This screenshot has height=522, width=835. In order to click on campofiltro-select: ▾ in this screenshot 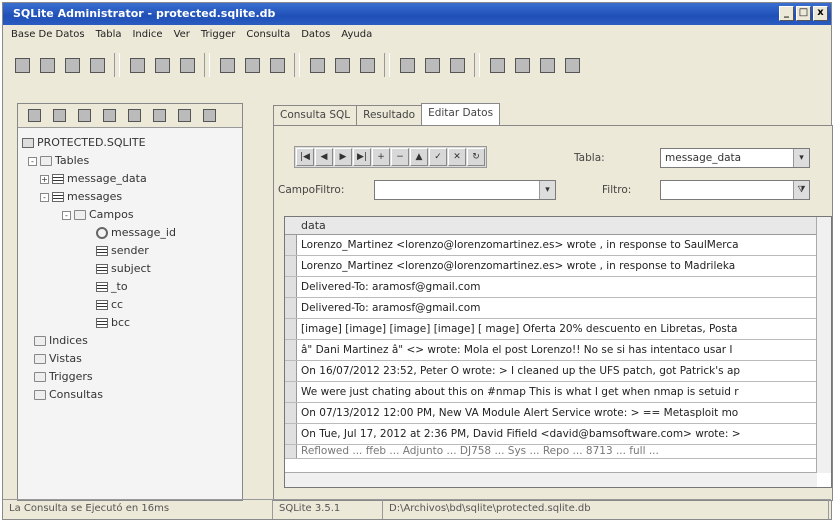, I will do `click(465, 190)`.